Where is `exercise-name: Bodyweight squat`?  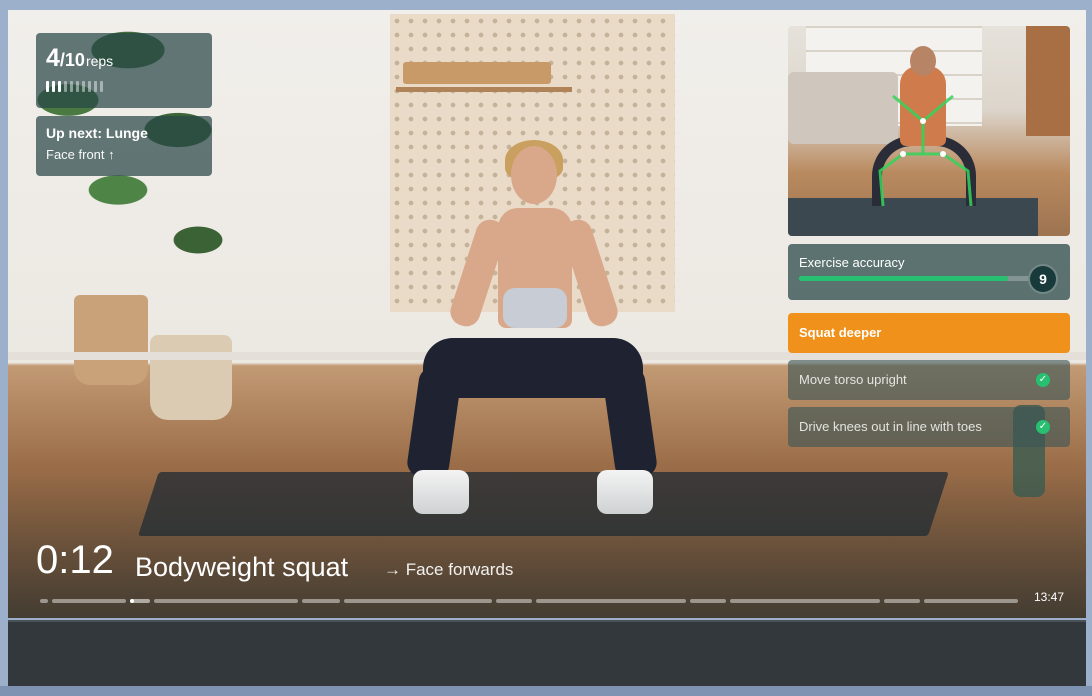
exercise-name: Bodyweight squat is located at coordinates (242, 567).